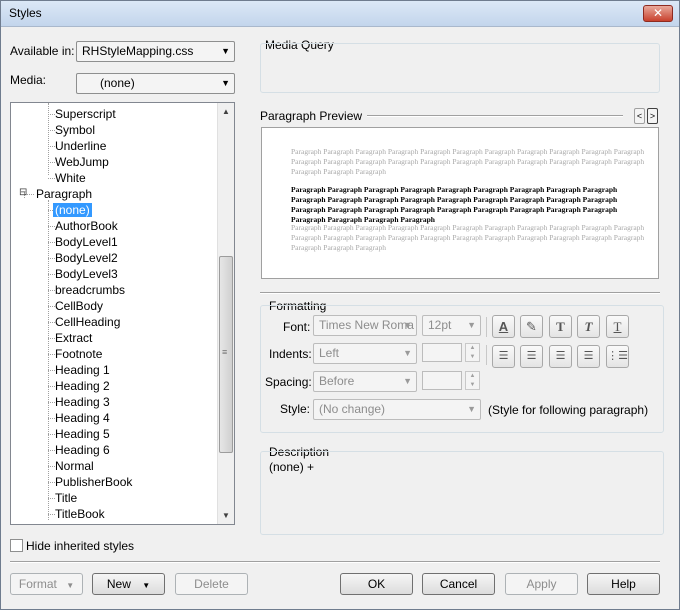  I want to click on grip-icon: ≡, so click(225, 352).